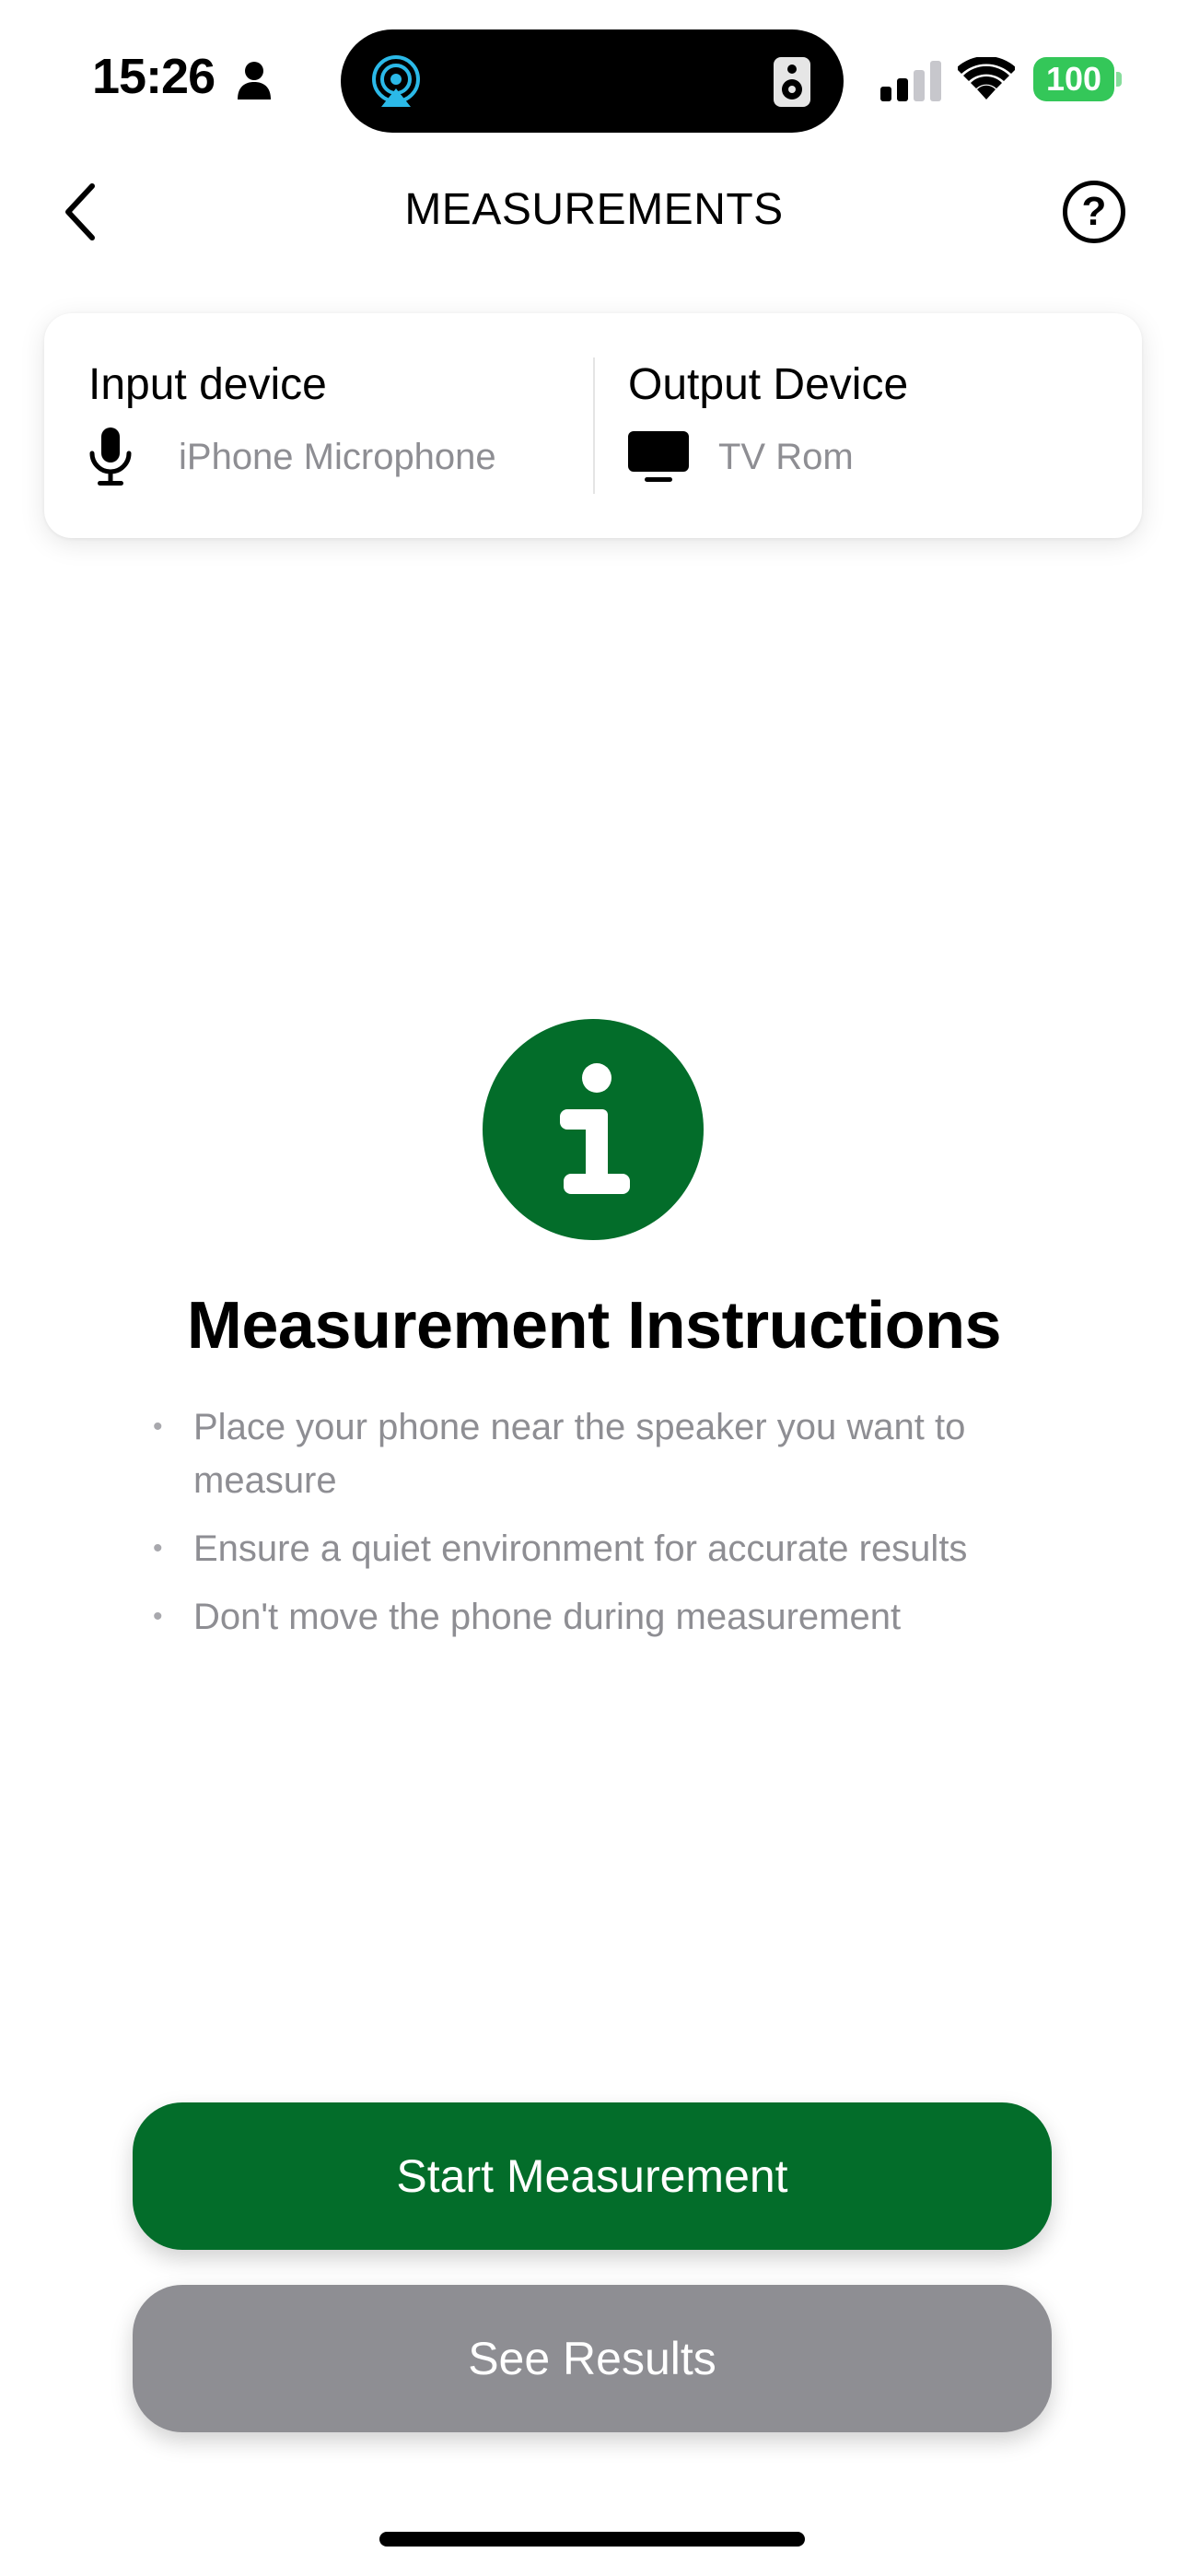 This screenshot has width=1188, height=2576. I want to click on input-device-selector: Input device iPhone Microphone, so click(337, 425).